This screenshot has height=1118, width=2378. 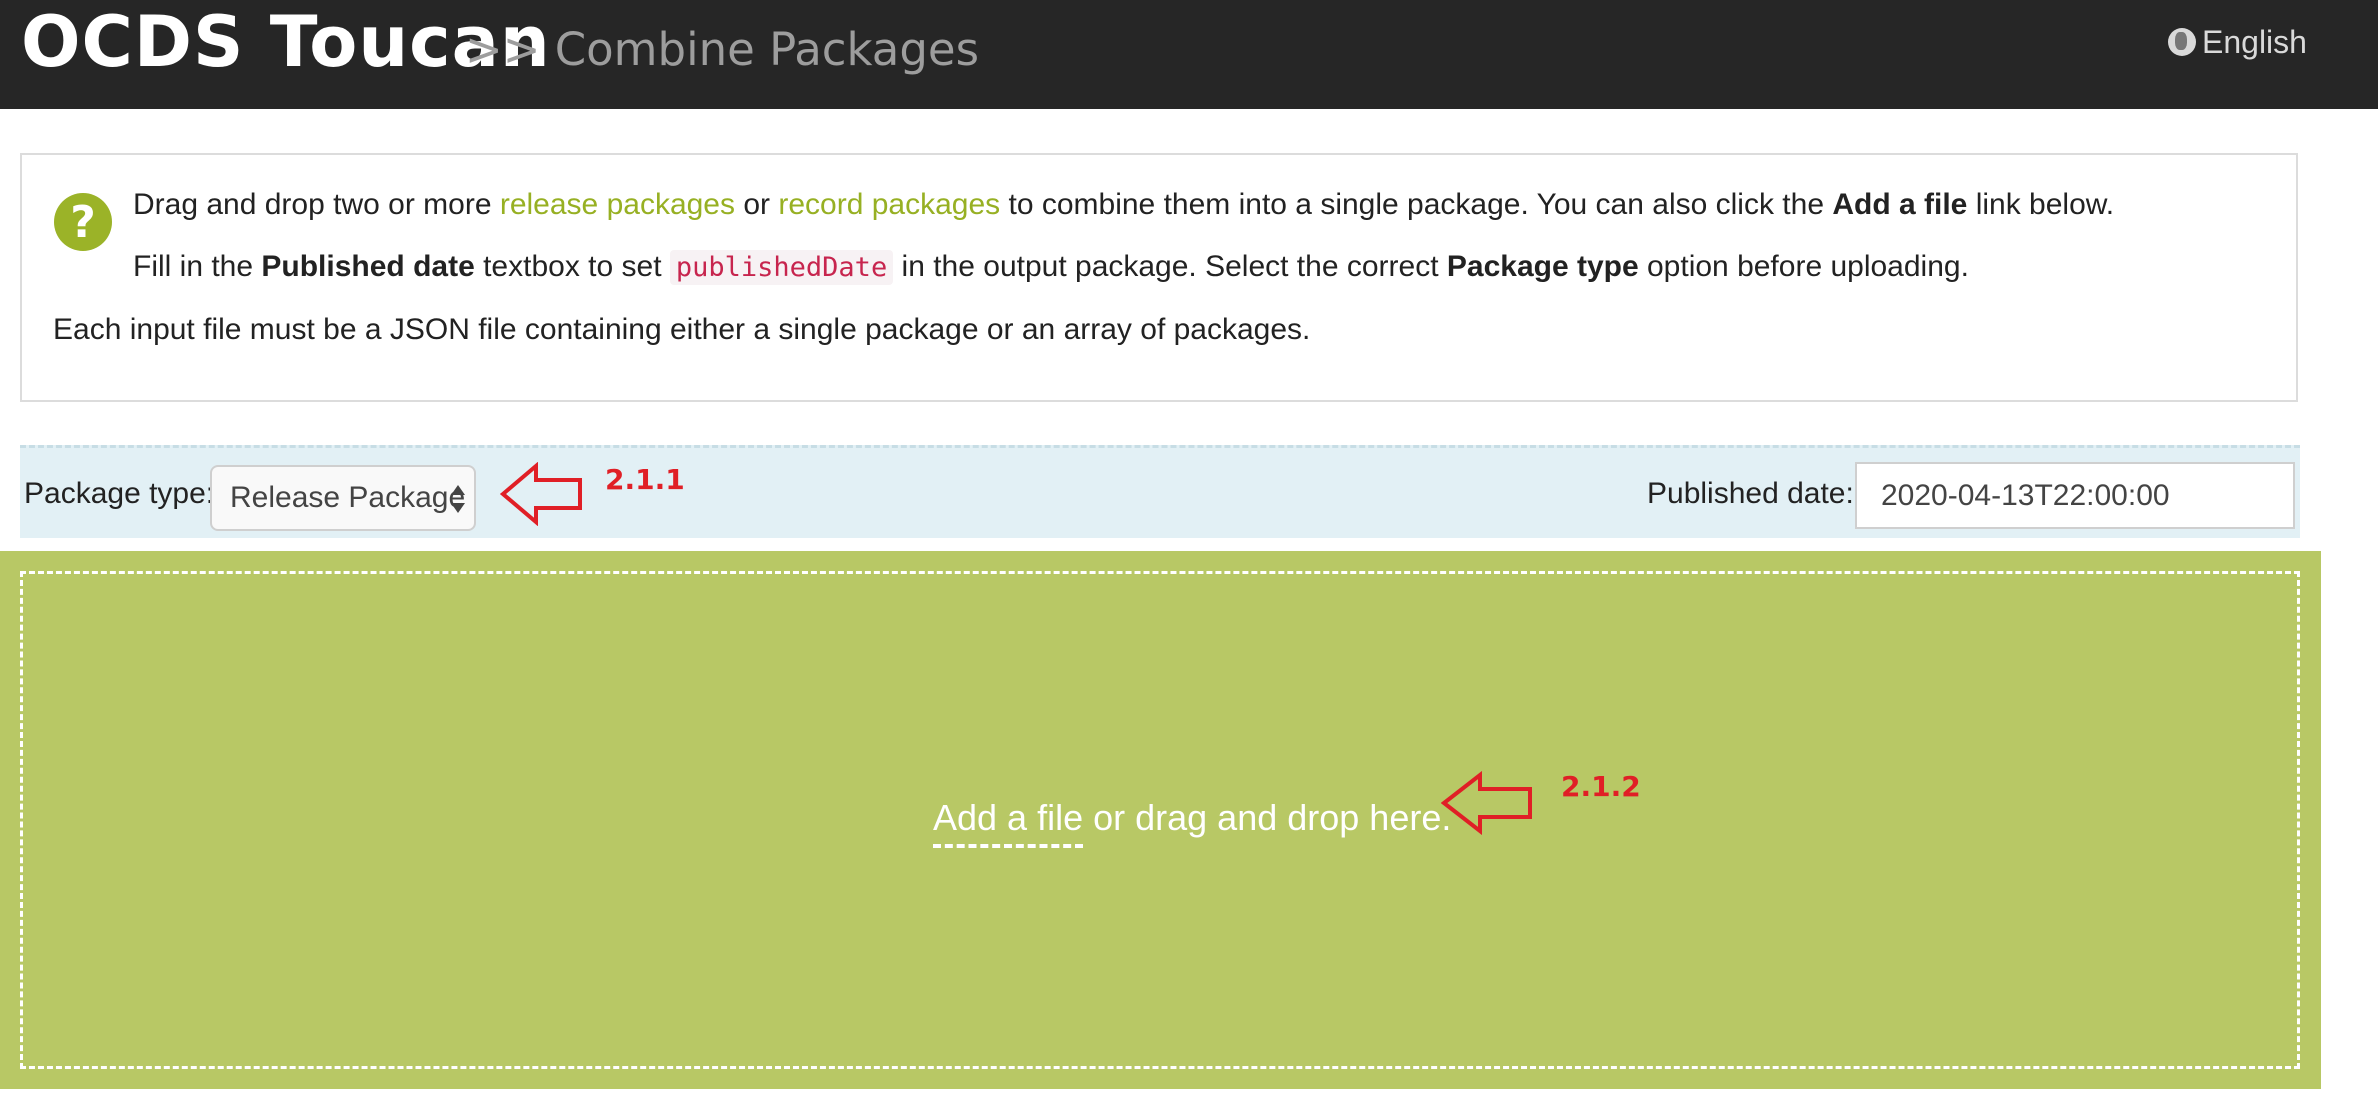 I want to click on dropzone-text: Add a file or drag and drop here., so click(x=1192, y=822).